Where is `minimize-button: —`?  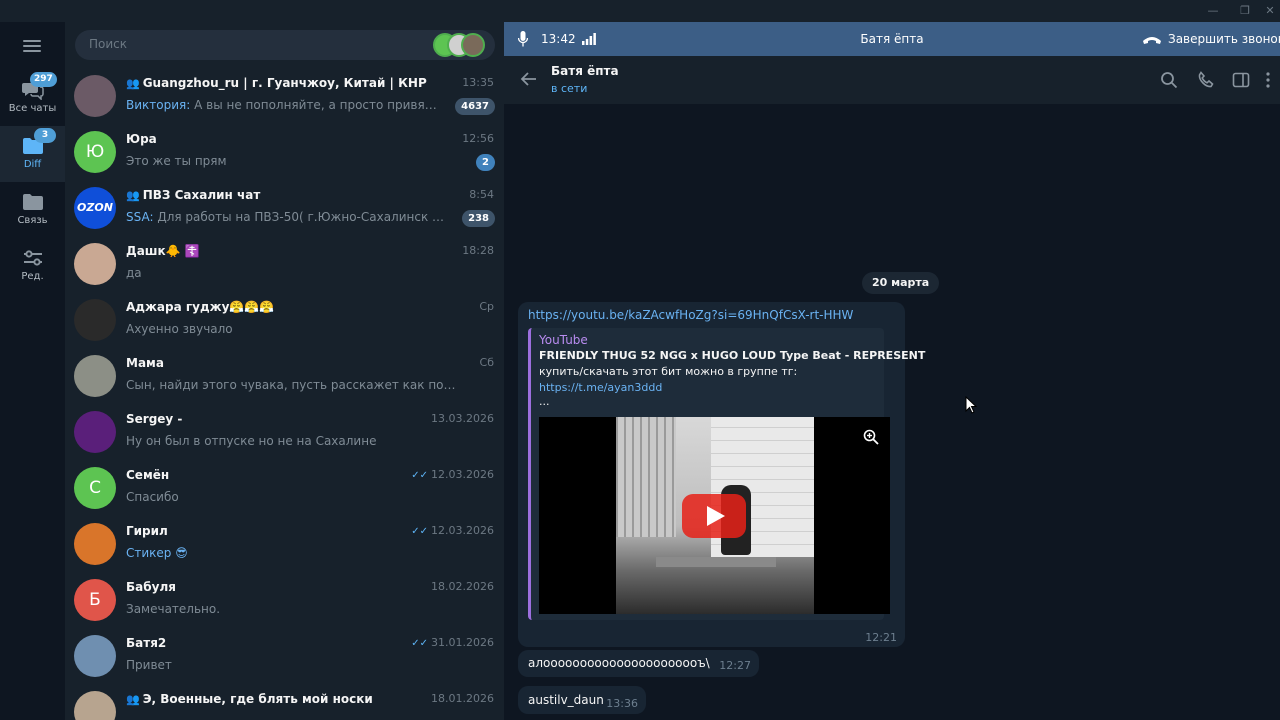
minimize-button: — is located at coordinates (1213, 11).